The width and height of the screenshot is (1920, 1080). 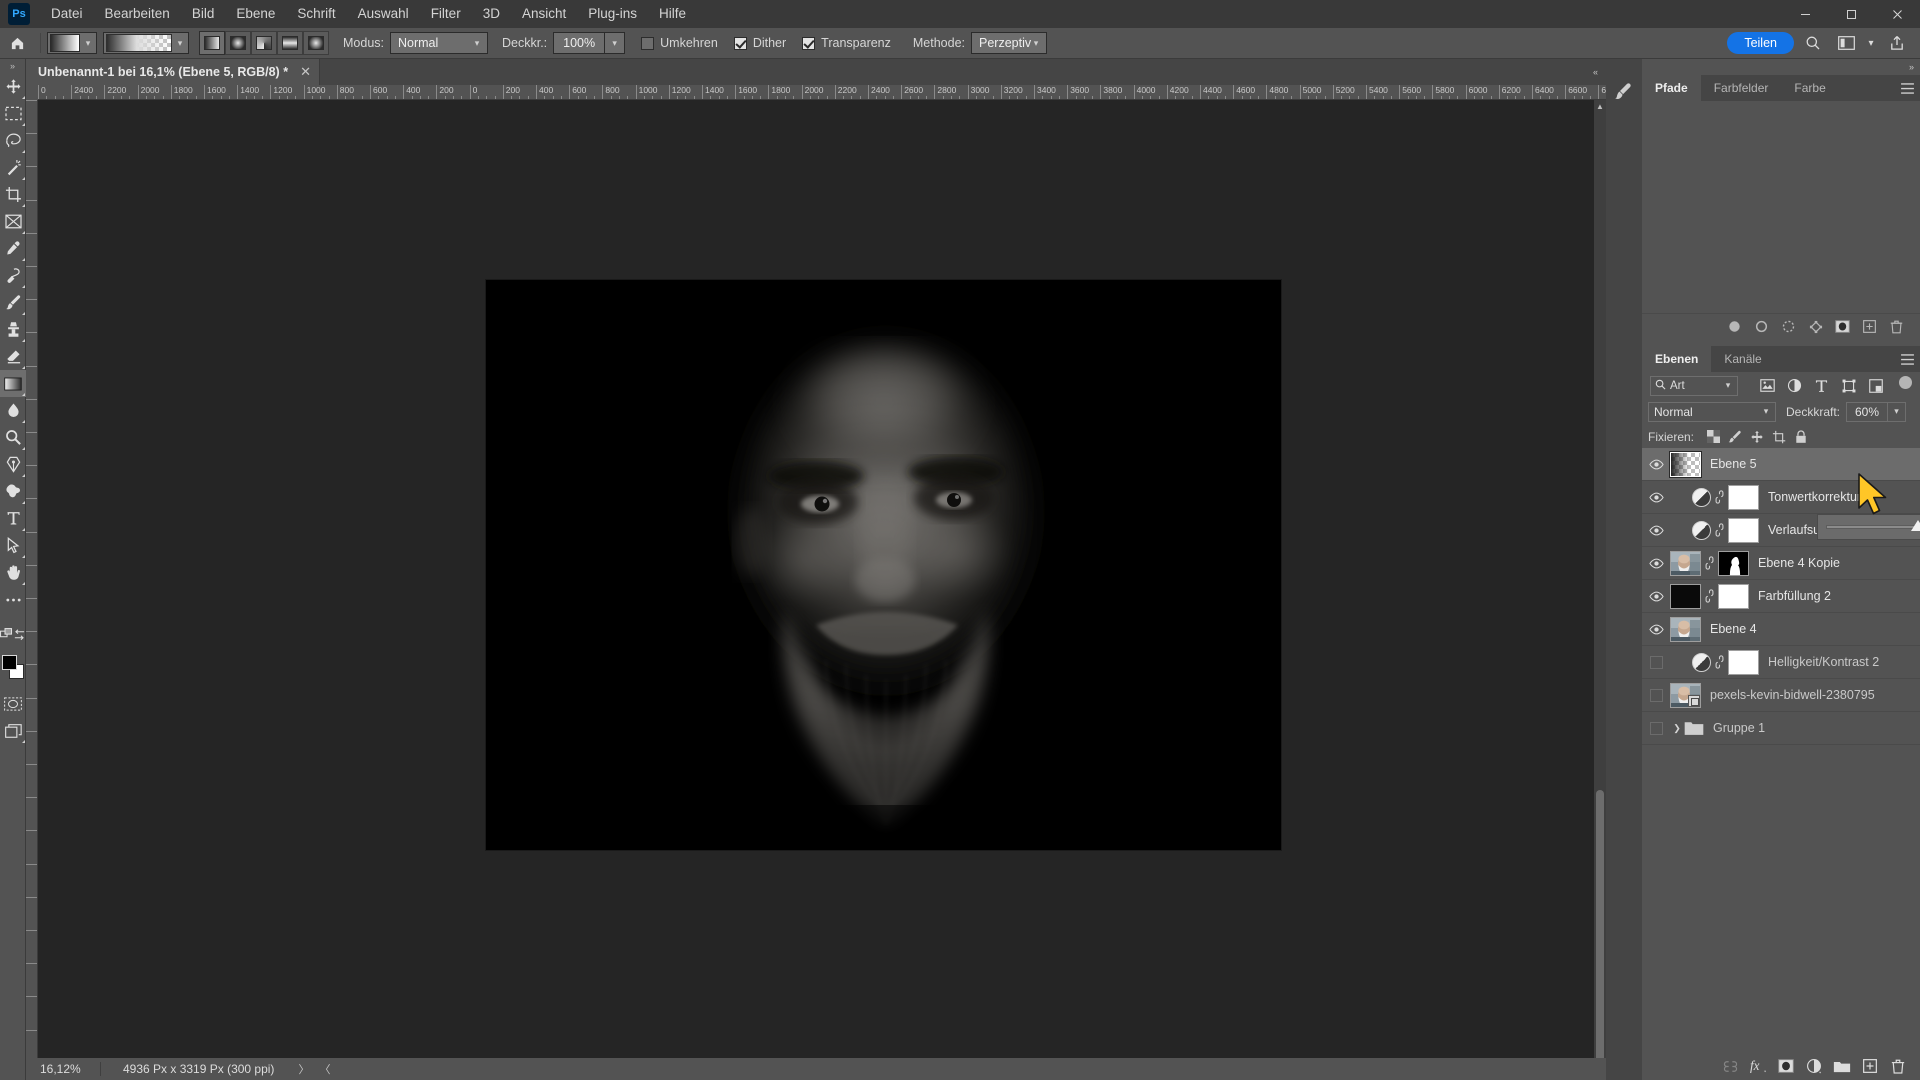 What do you see at coordinates (1761, 327) in the screenshot?
I see `stroke-path-icon` at bounding box center [1761, 327].